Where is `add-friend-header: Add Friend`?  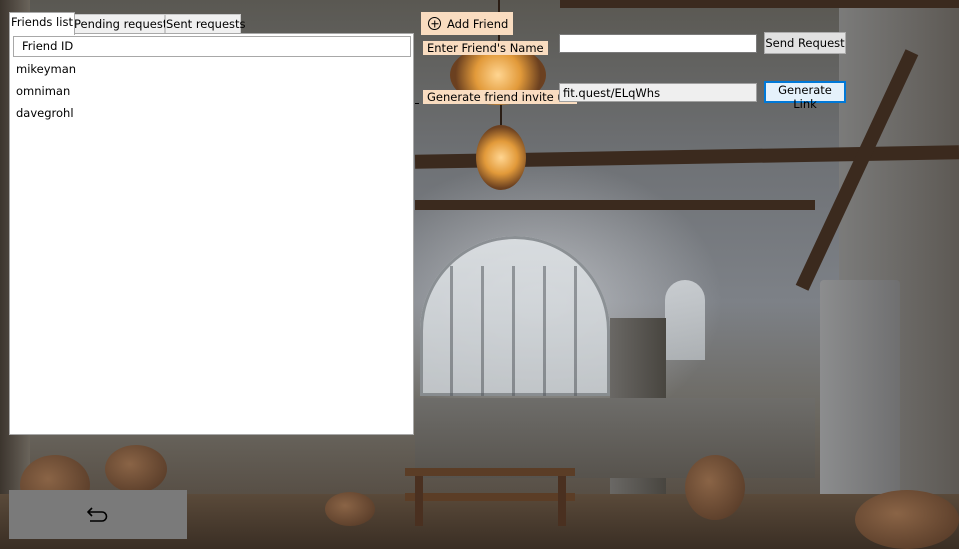 add-friend-header: Add Friend is located at coordinates (467, 23).